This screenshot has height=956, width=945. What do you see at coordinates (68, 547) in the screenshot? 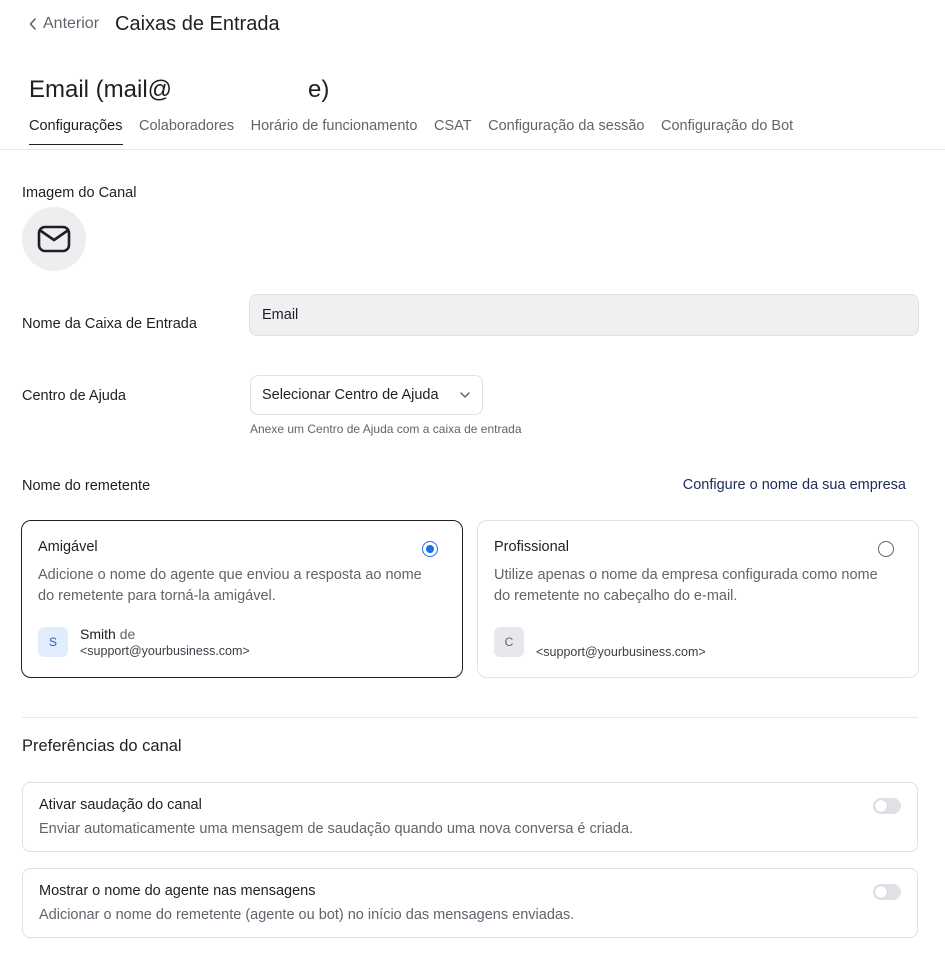
I see `option-title: Amigável` at bounding box center [68, 547].